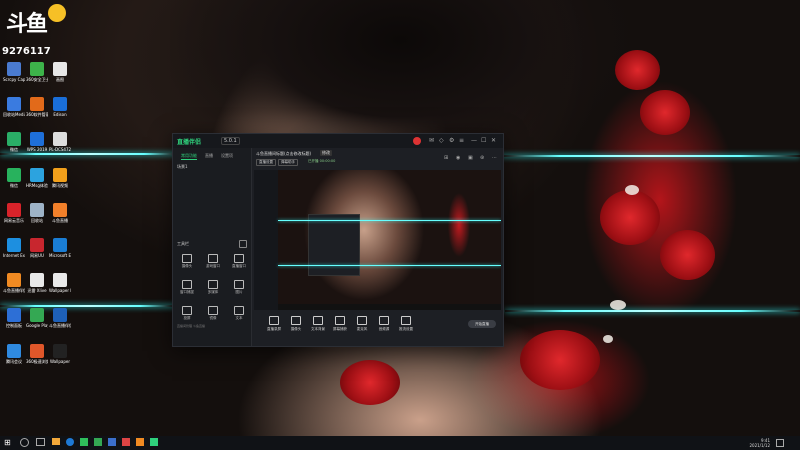 Image resolution: width=800 pixels, height=450 pixels. Describe the element at coordinates (14, 107) in the screenshot. I see `desktop-icon: 回收站Media+Lib` at that location.